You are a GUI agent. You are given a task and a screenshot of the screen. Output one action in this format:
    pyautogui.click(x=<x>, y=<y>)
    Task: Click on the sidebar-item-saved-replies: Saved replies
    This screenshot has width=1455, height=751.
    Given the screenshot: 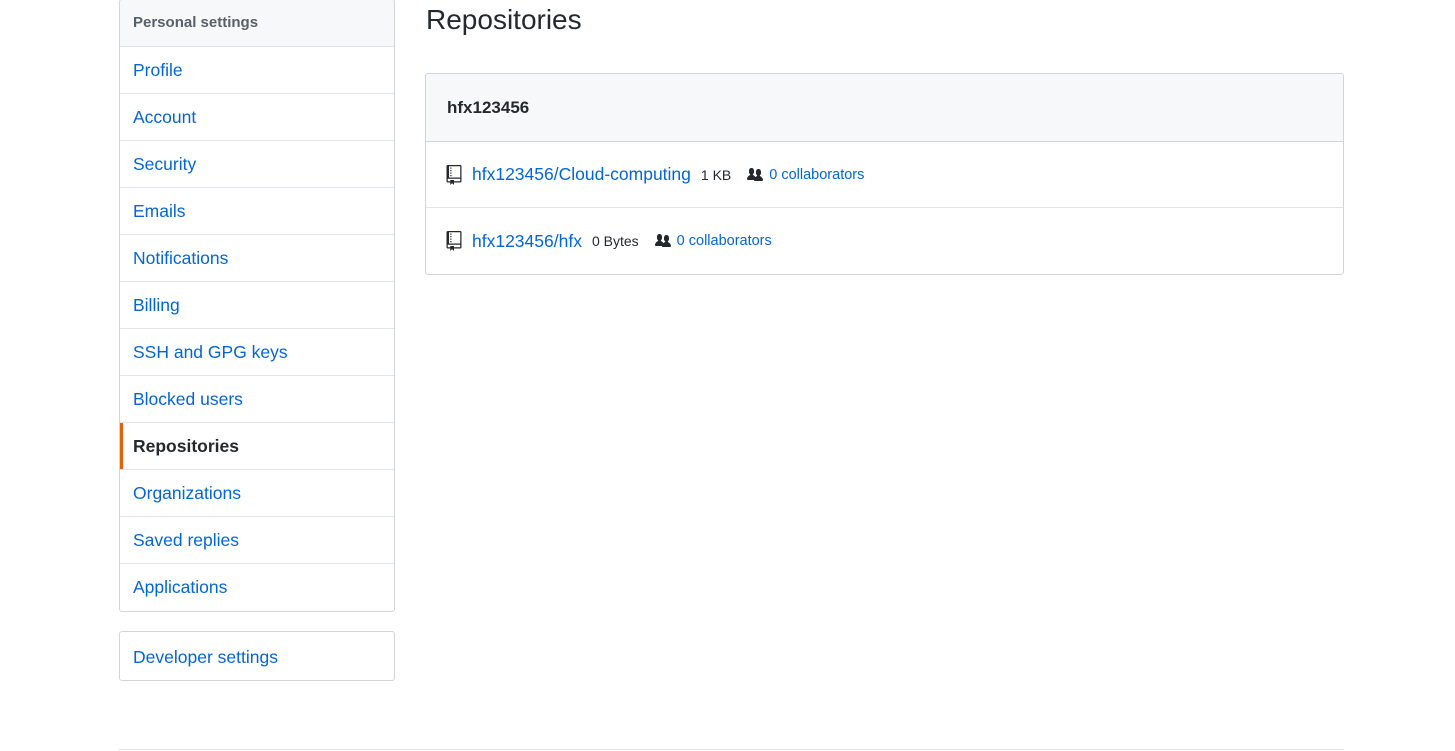 What is the action you would take?
    pyautogui.click(x=257, y=540)
    